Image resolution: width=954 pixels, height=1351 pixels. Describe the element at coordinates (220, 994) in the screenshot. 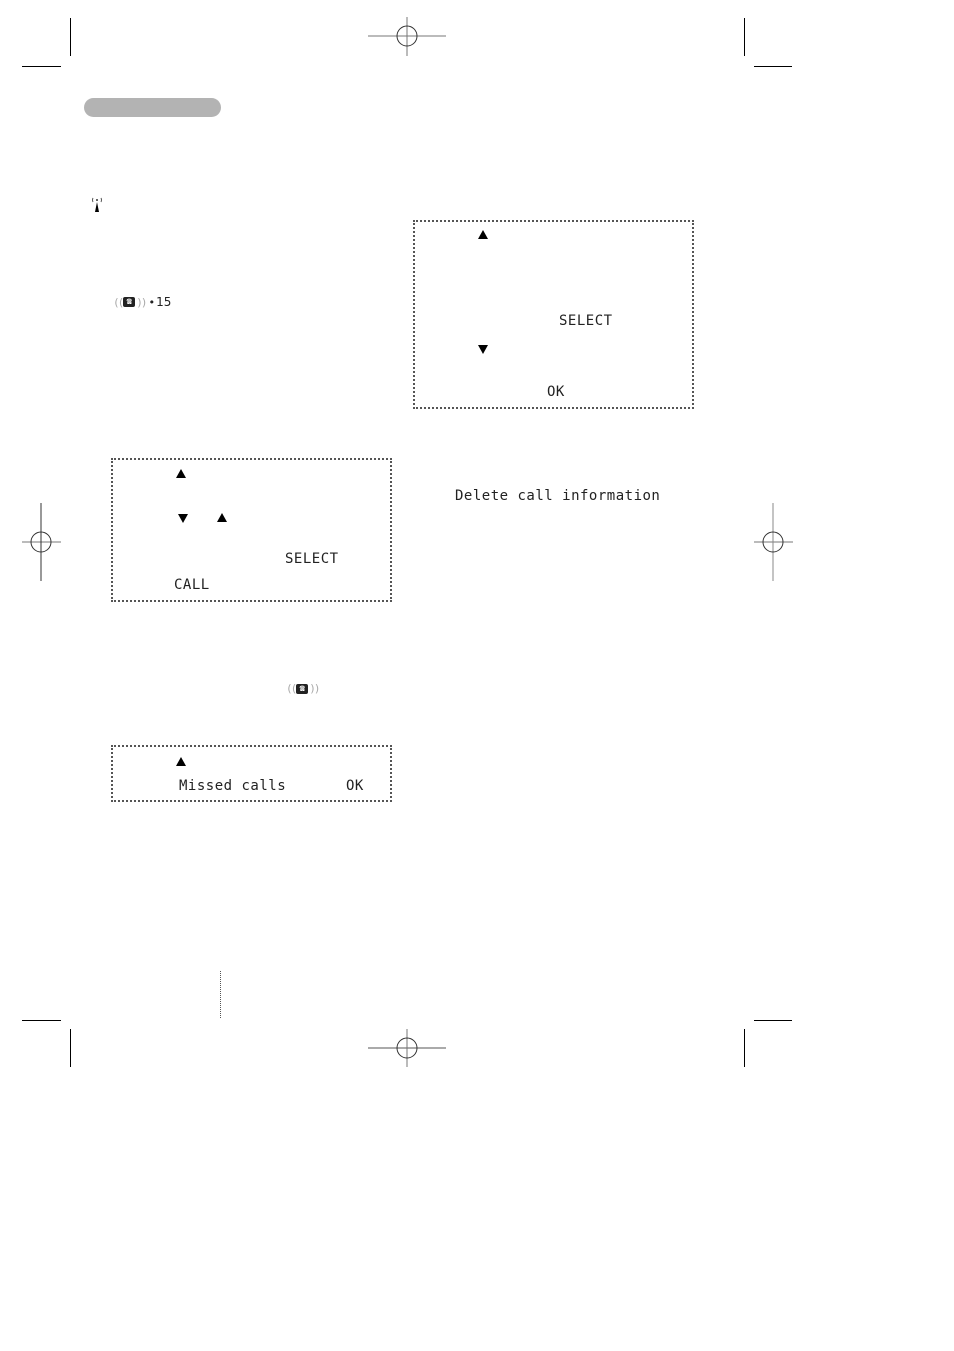

I see `dotted-divider` at that location.